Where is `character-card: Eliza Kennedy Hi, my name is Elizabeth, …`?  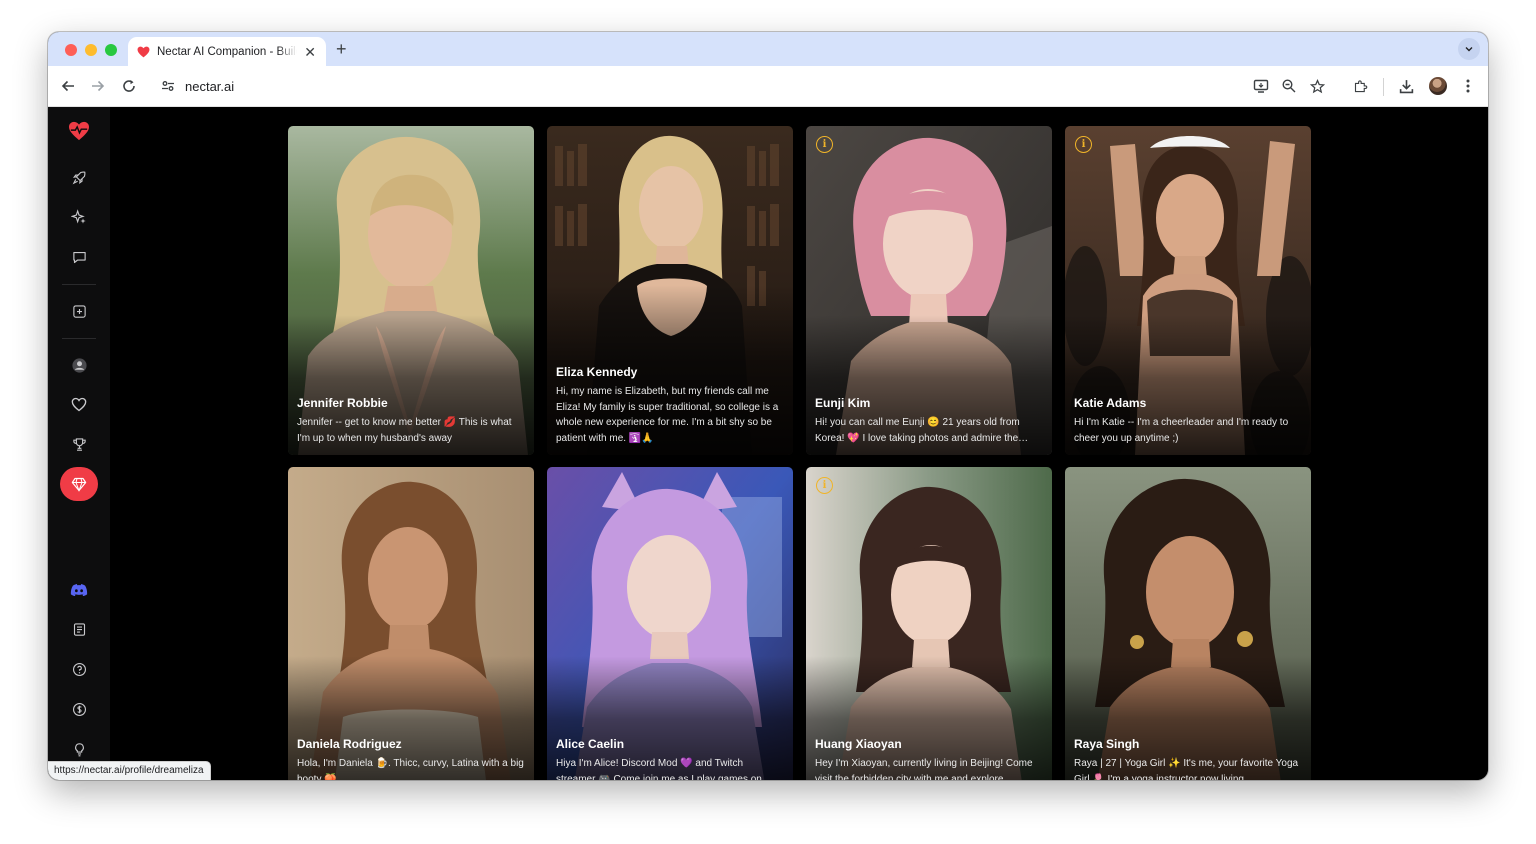
character-card: Eliza Kennedy Hi, my name is Elizabeth, … is located at coordinates (670, 290).